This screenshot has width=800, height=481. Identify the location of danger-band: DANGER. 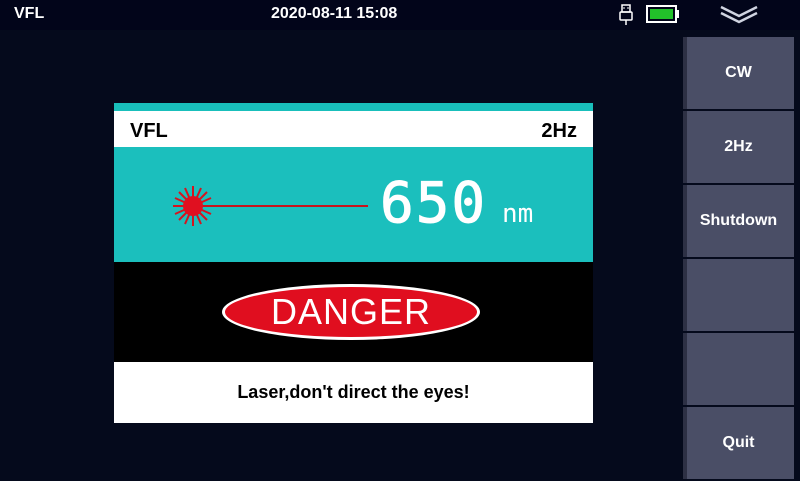
(353, 312).